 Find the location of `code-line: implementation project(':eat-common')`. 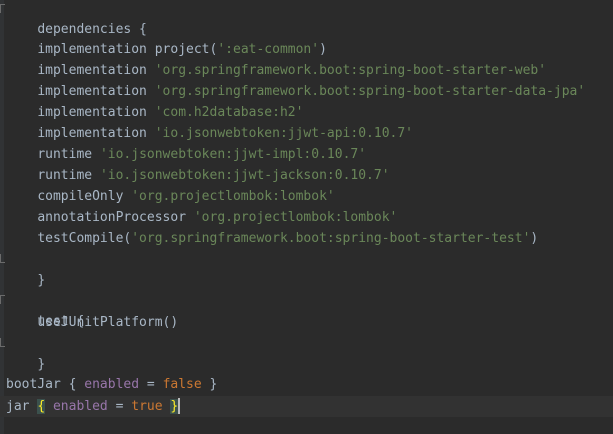

code-line: implementation project(':eat-common') is located at coordinates (166, 49).